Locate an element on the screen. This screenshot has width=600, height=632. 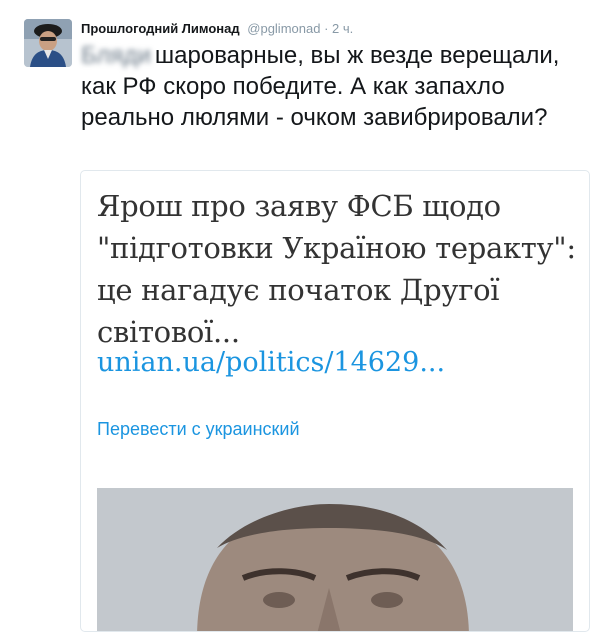
tweet-header: Прошлогодний Лимонад @pglimonad · 2 ч. is located at coordinates (217, 28).